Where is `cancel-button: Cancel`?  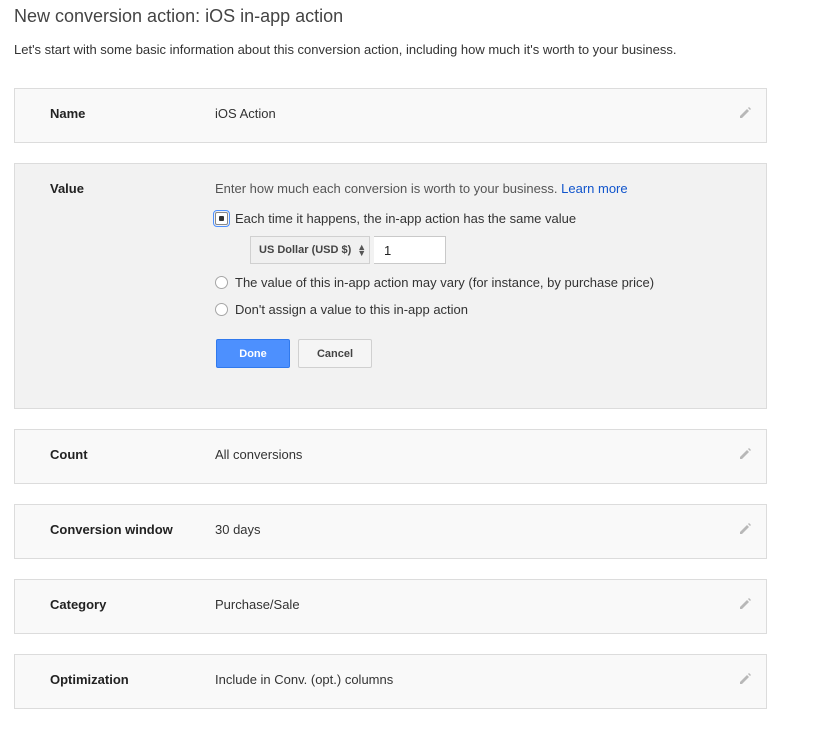 cancel-button: Cancel is located at coordinates (335, 353).